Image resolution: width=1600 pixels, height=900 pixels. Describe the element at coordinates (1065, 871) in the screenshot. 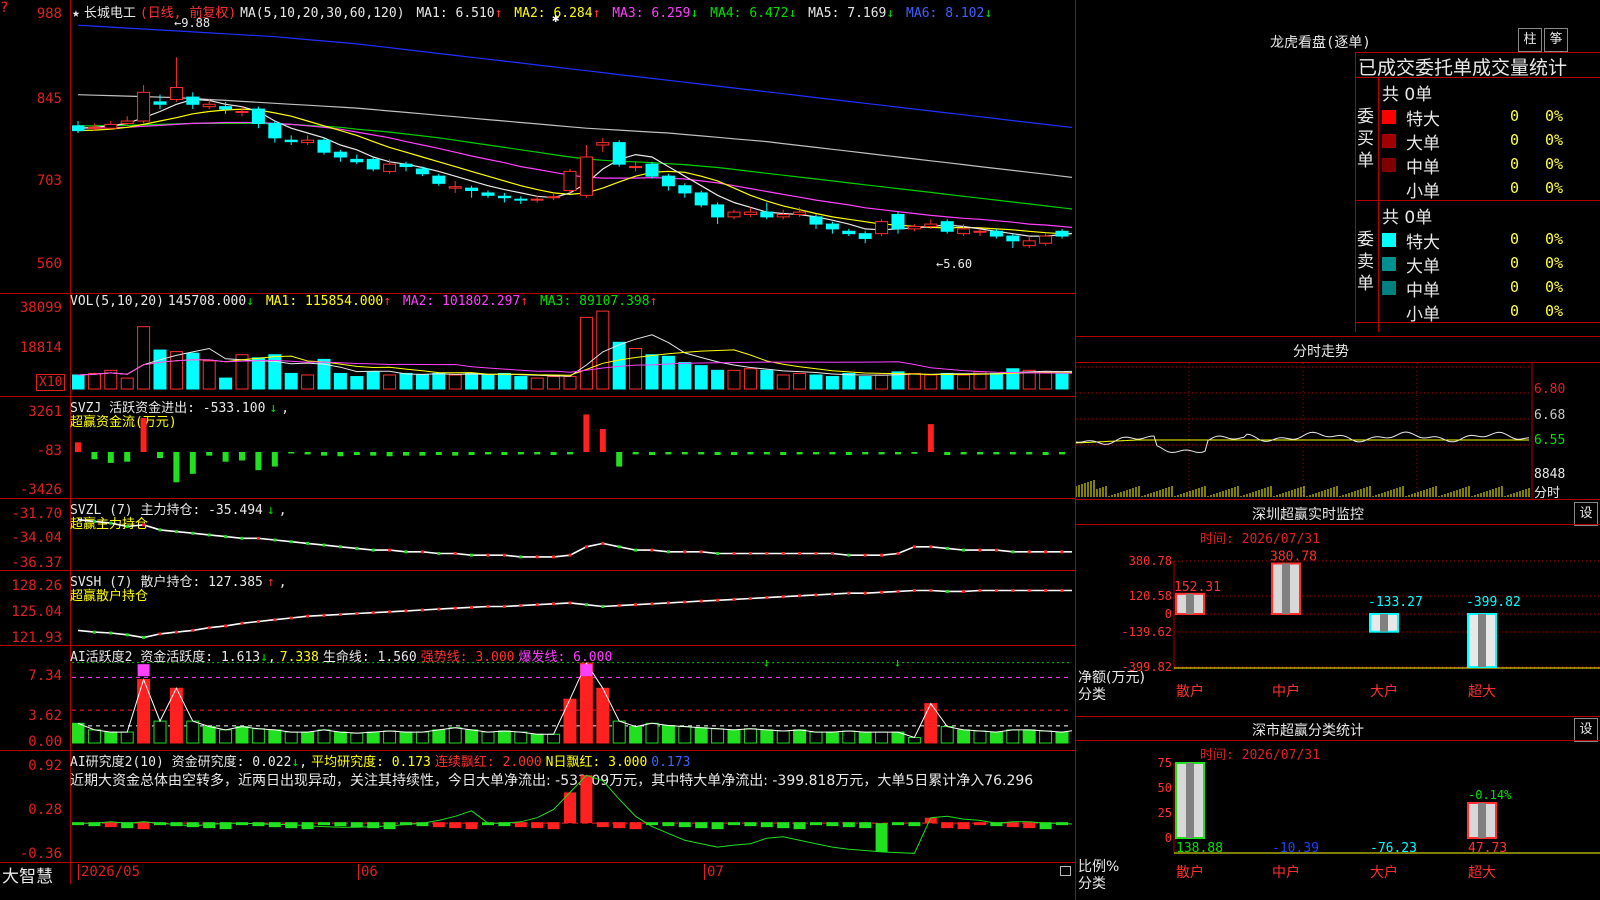

I see `lock-icon` at that location.